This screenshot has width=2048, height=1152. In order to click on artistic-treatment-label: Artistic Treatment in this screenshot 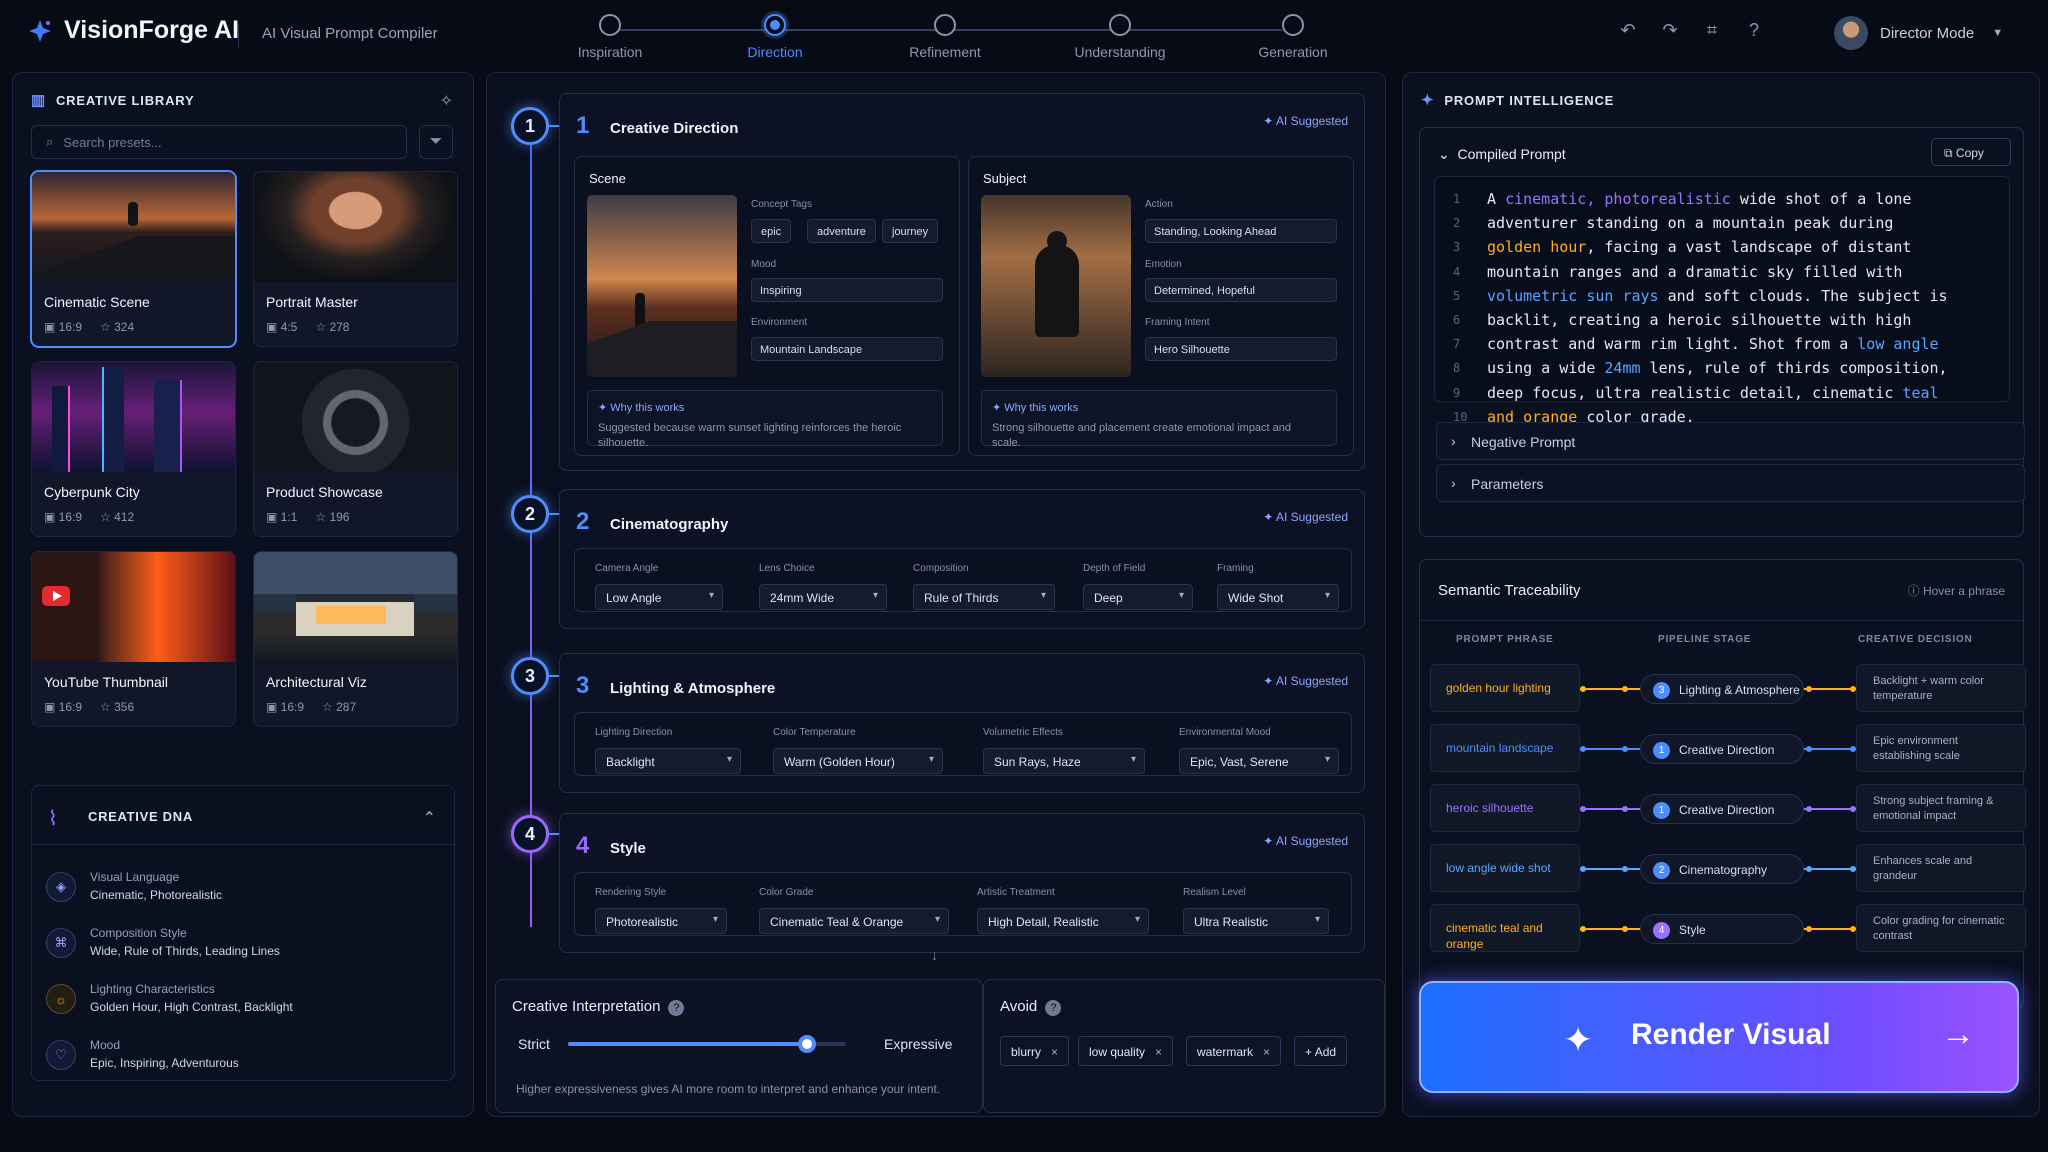, I will do `click(1016, 892)`.